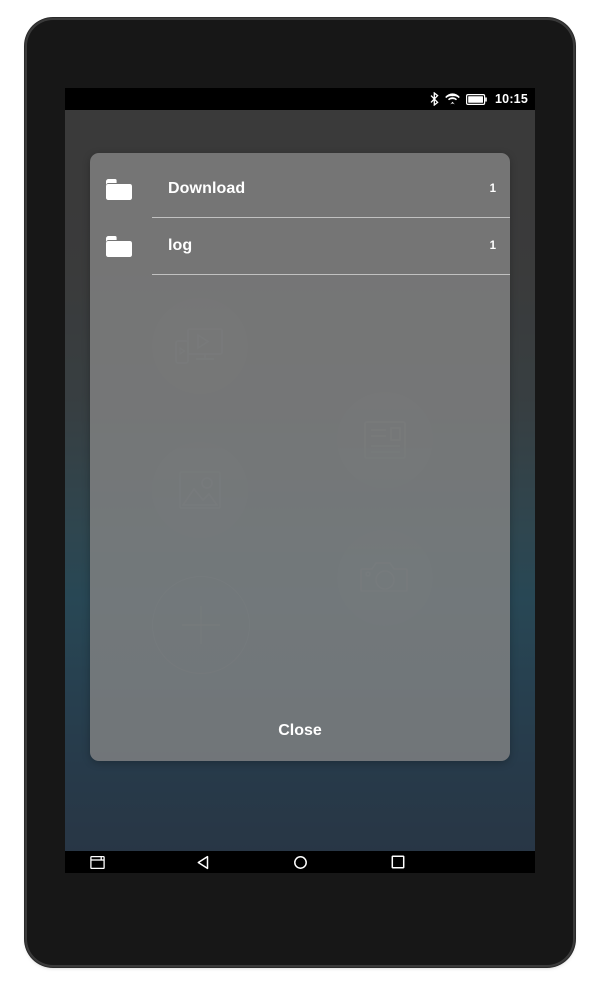  Describe the element at coordinates (511, 99) in the screenshot. I see `status-bar-clock: 10:15` at that location.